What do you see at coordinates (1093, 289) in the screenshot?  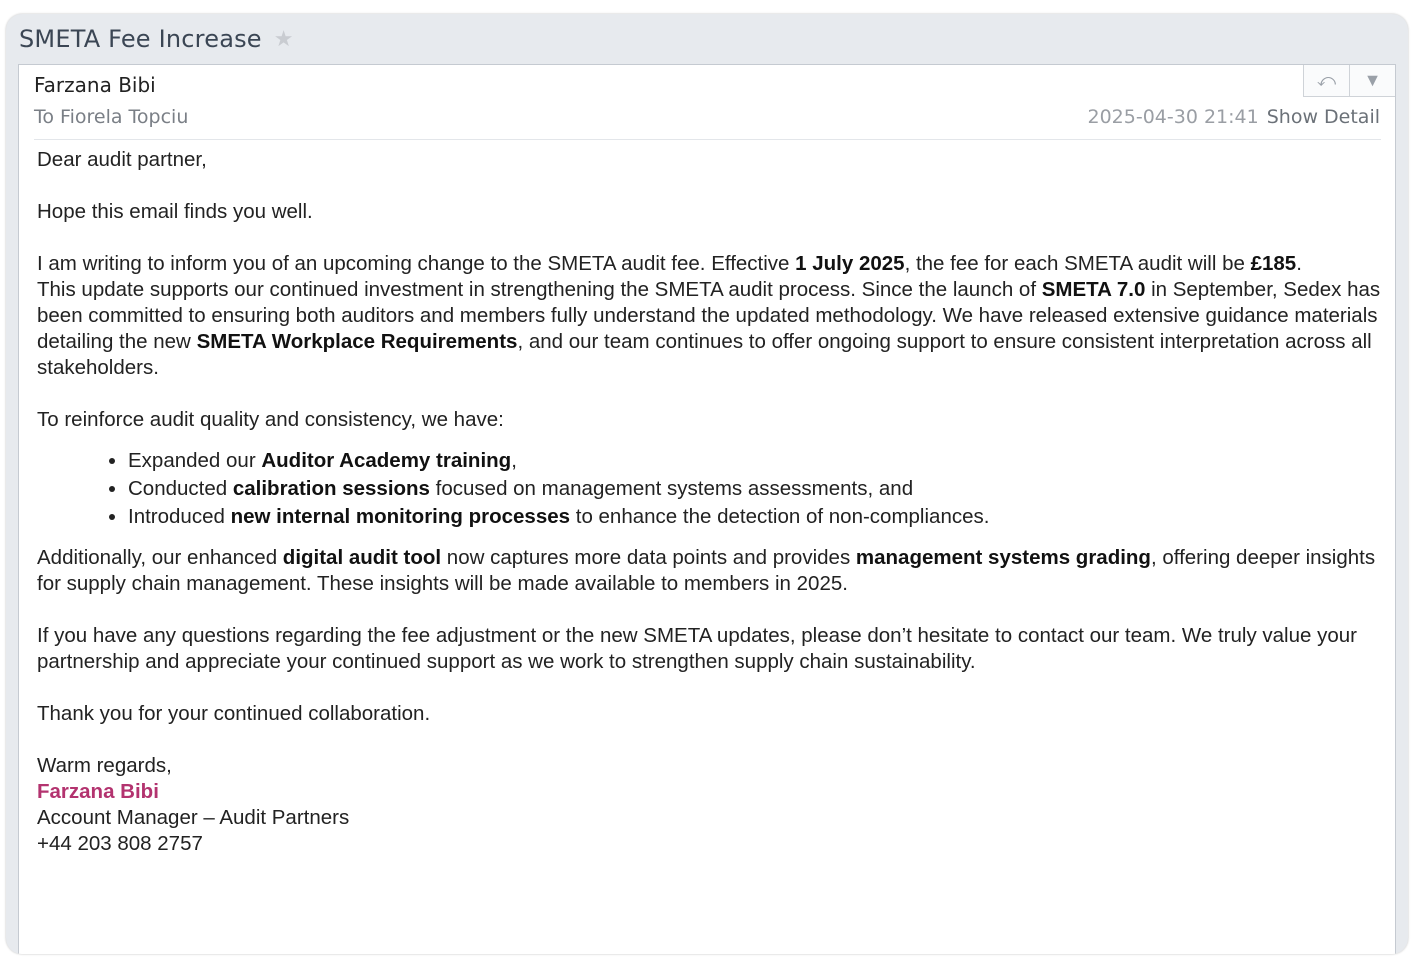 I see `smeta-version: SMETA 7.0` at bounding box center [1093, 289].